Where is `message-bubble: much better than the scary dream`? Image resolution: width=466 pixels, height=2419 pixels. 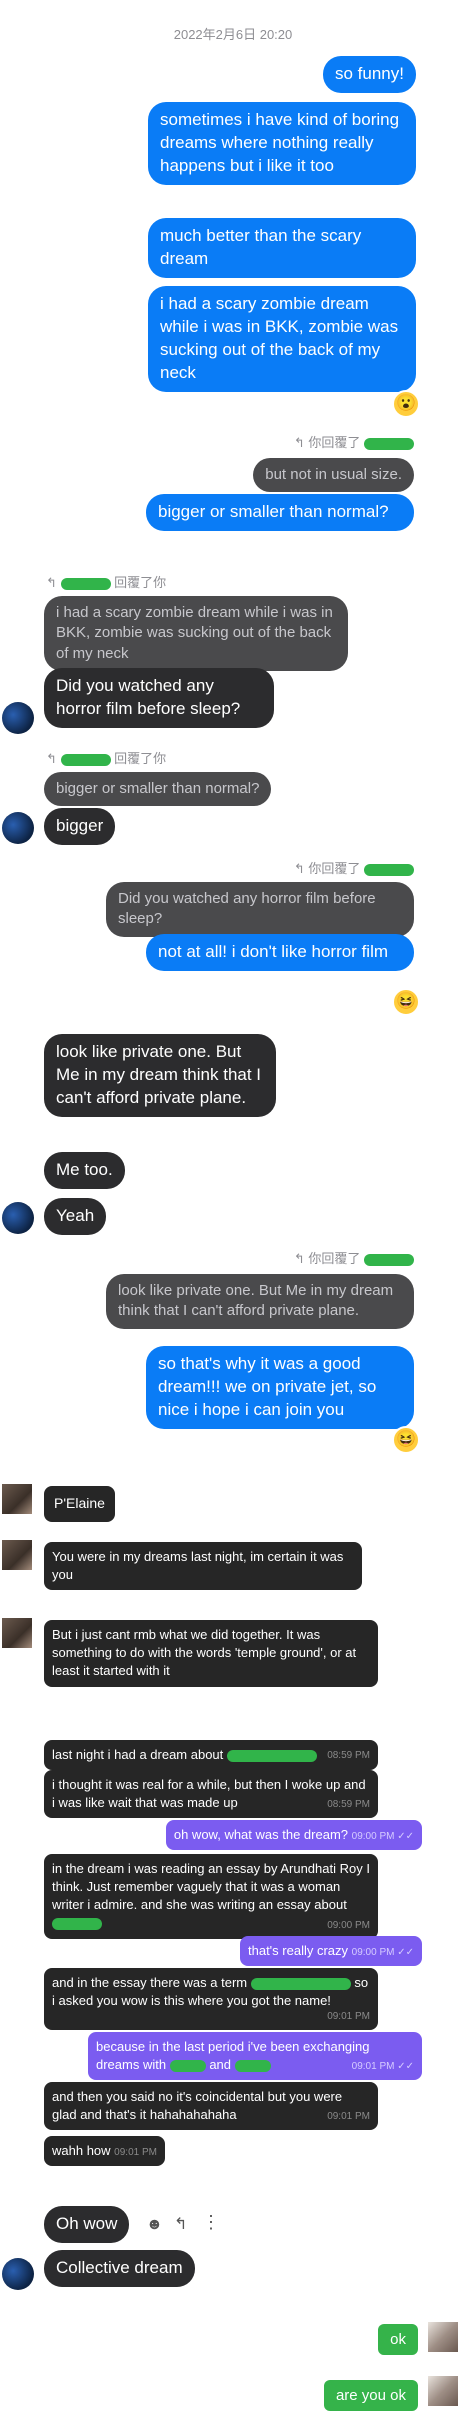 message-bubble: much better than the scary dream is located at coordinates (282, 248).